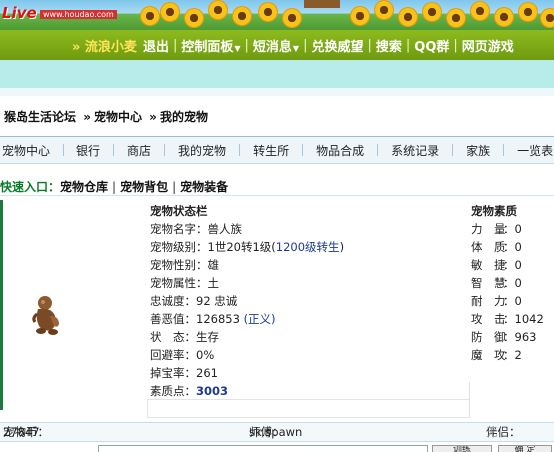 The width and height of the screenshot is (554, 452). Describe the element at coordinates (389, 45) in the screenshot. I see `nav-search: 搜索` at that location.